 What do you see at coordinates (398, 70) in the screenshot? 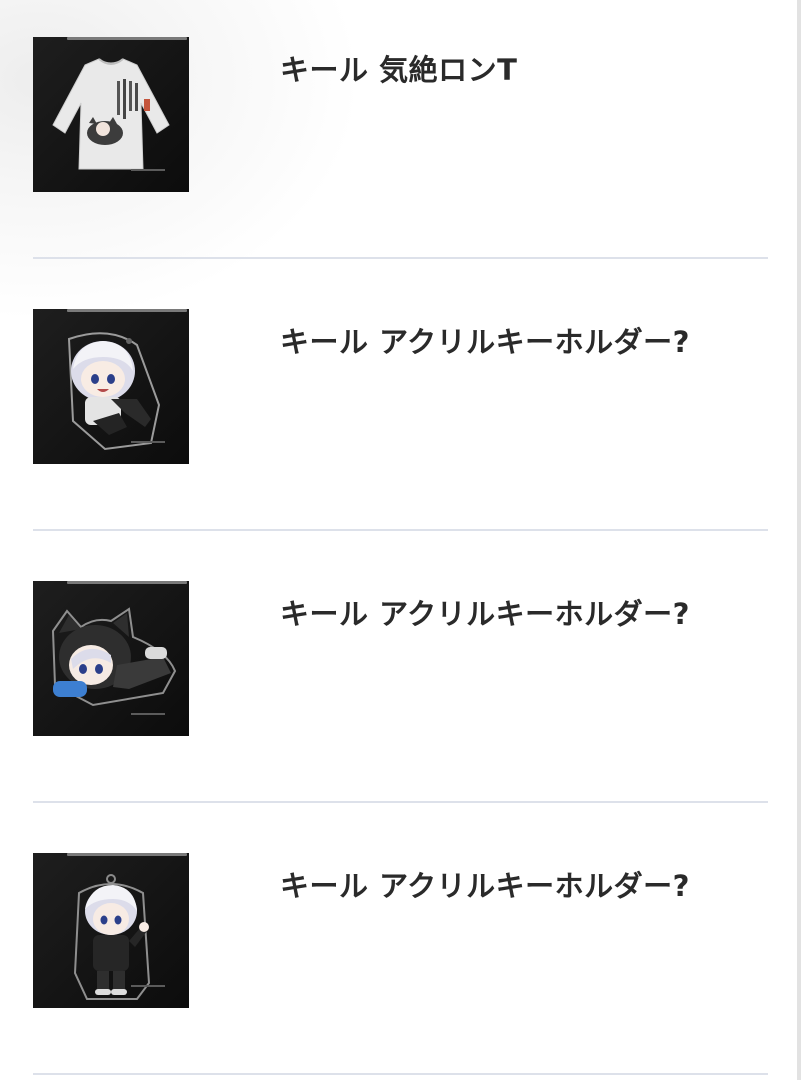
I see `product-title: キール 気絶ロンT` at bounding box center [398, 70].